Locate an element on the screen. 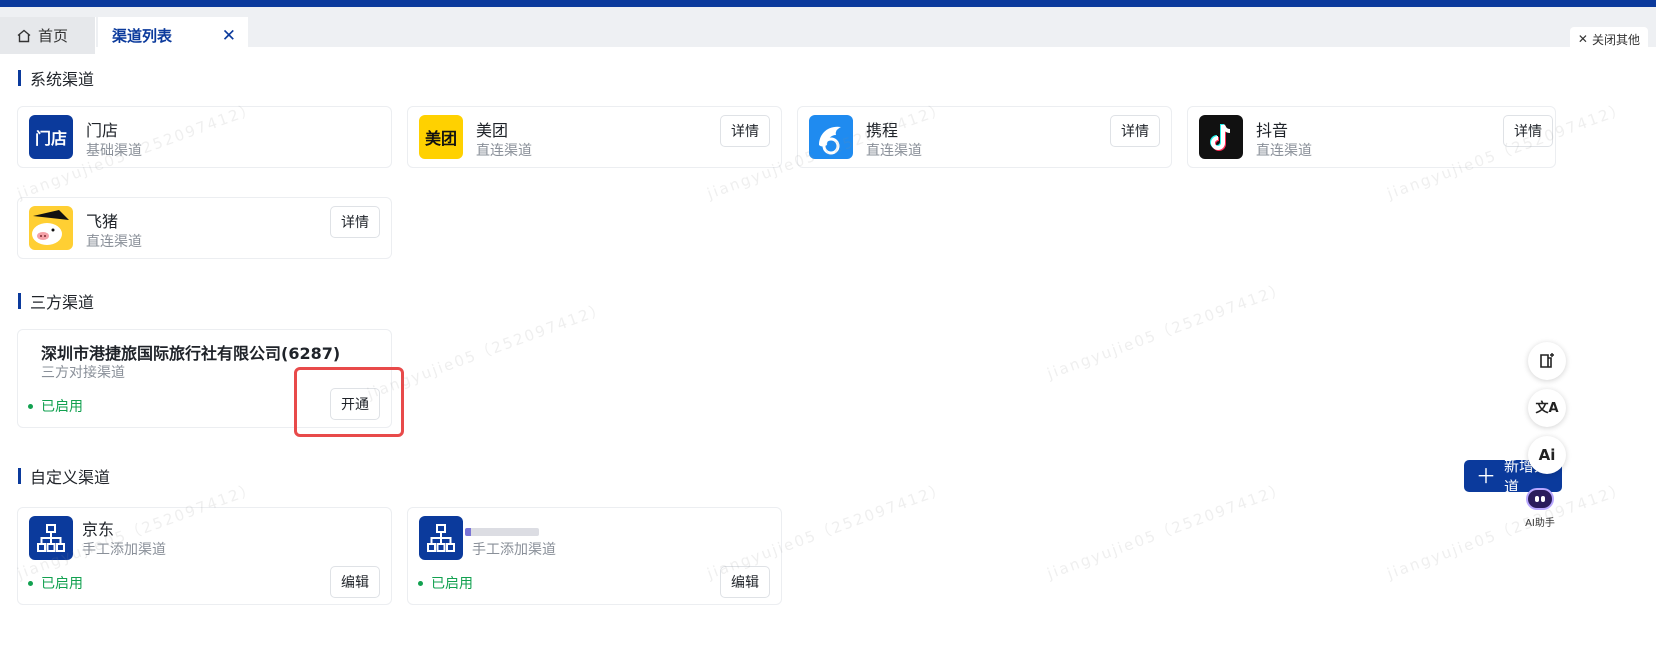 The image size is (1656, 668). ai-assistant-button: AI助手 is located at coordinates (1540, 507).